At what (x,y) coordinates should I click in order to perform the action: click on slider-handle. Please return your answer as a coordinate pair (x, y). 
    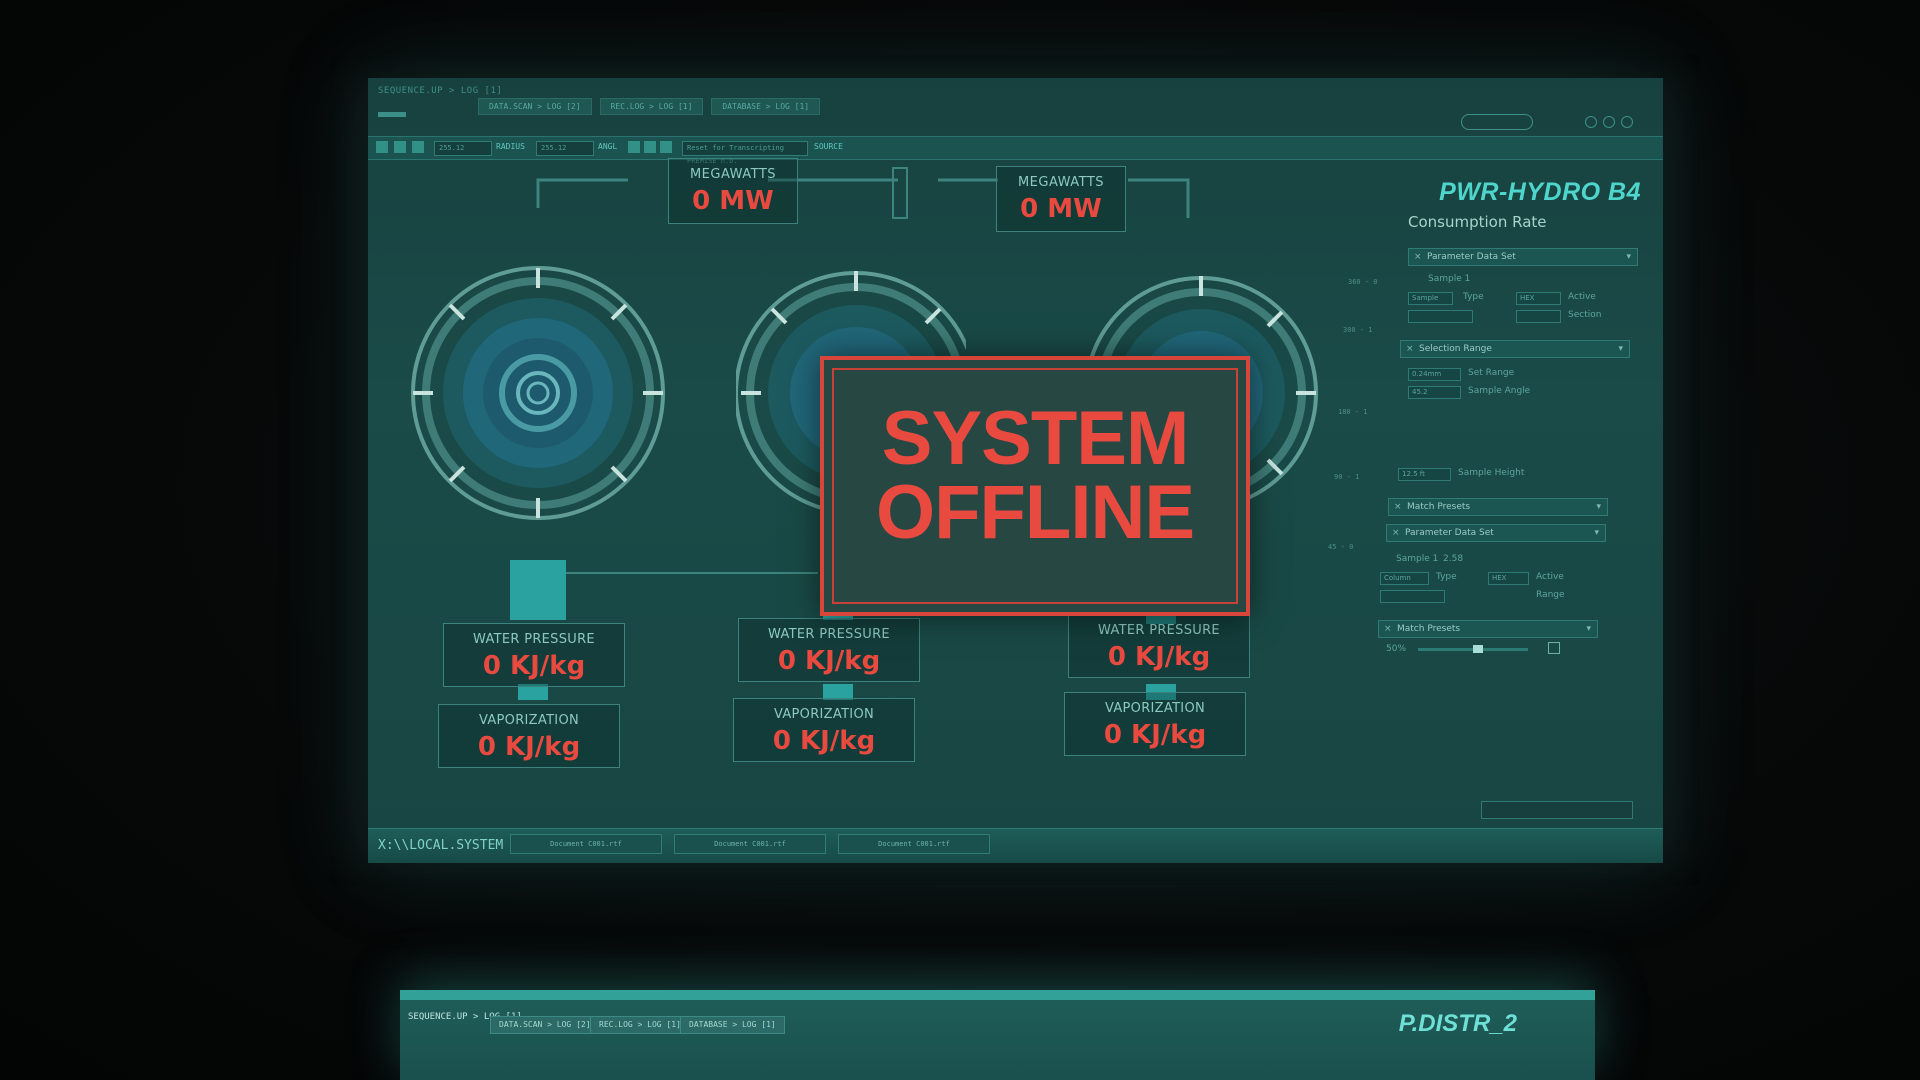
    Looking at the image, I should click on (1478, 649).